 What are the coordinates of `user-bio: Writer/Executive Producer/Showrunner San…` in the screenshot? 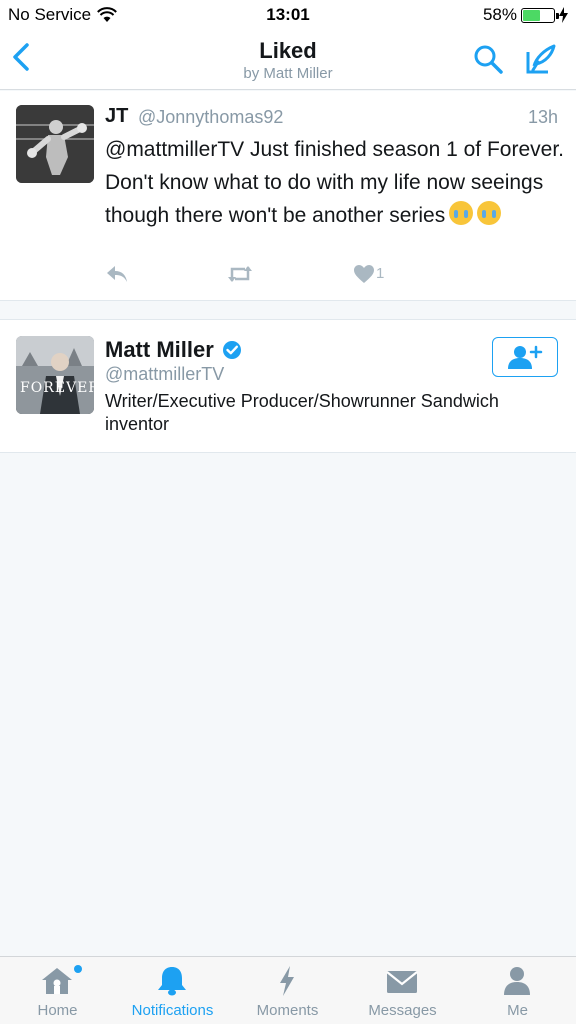 It's located at (302, 412).